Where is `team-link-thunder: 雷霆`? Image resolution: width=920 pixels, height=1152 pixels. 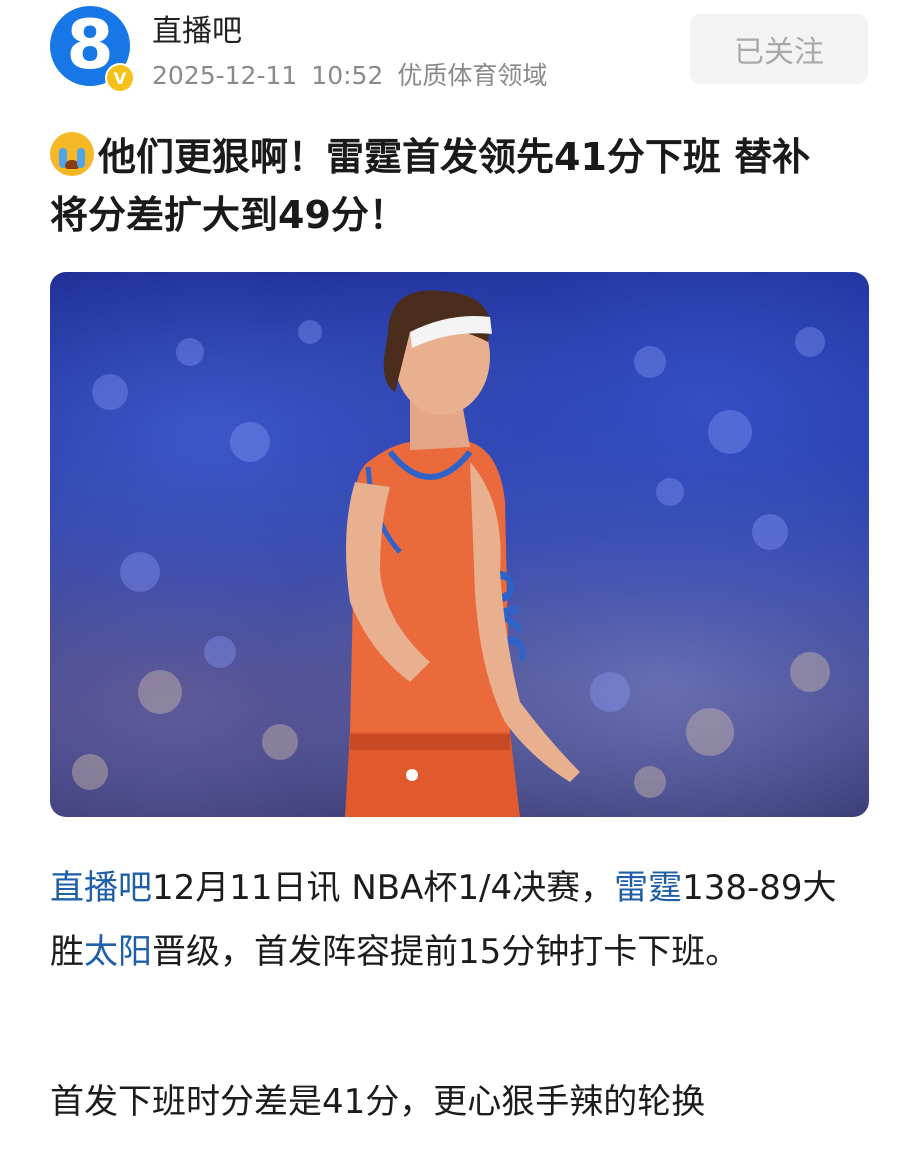 team-link-thunder: 雷霆 is located at coordinates (648, 888).